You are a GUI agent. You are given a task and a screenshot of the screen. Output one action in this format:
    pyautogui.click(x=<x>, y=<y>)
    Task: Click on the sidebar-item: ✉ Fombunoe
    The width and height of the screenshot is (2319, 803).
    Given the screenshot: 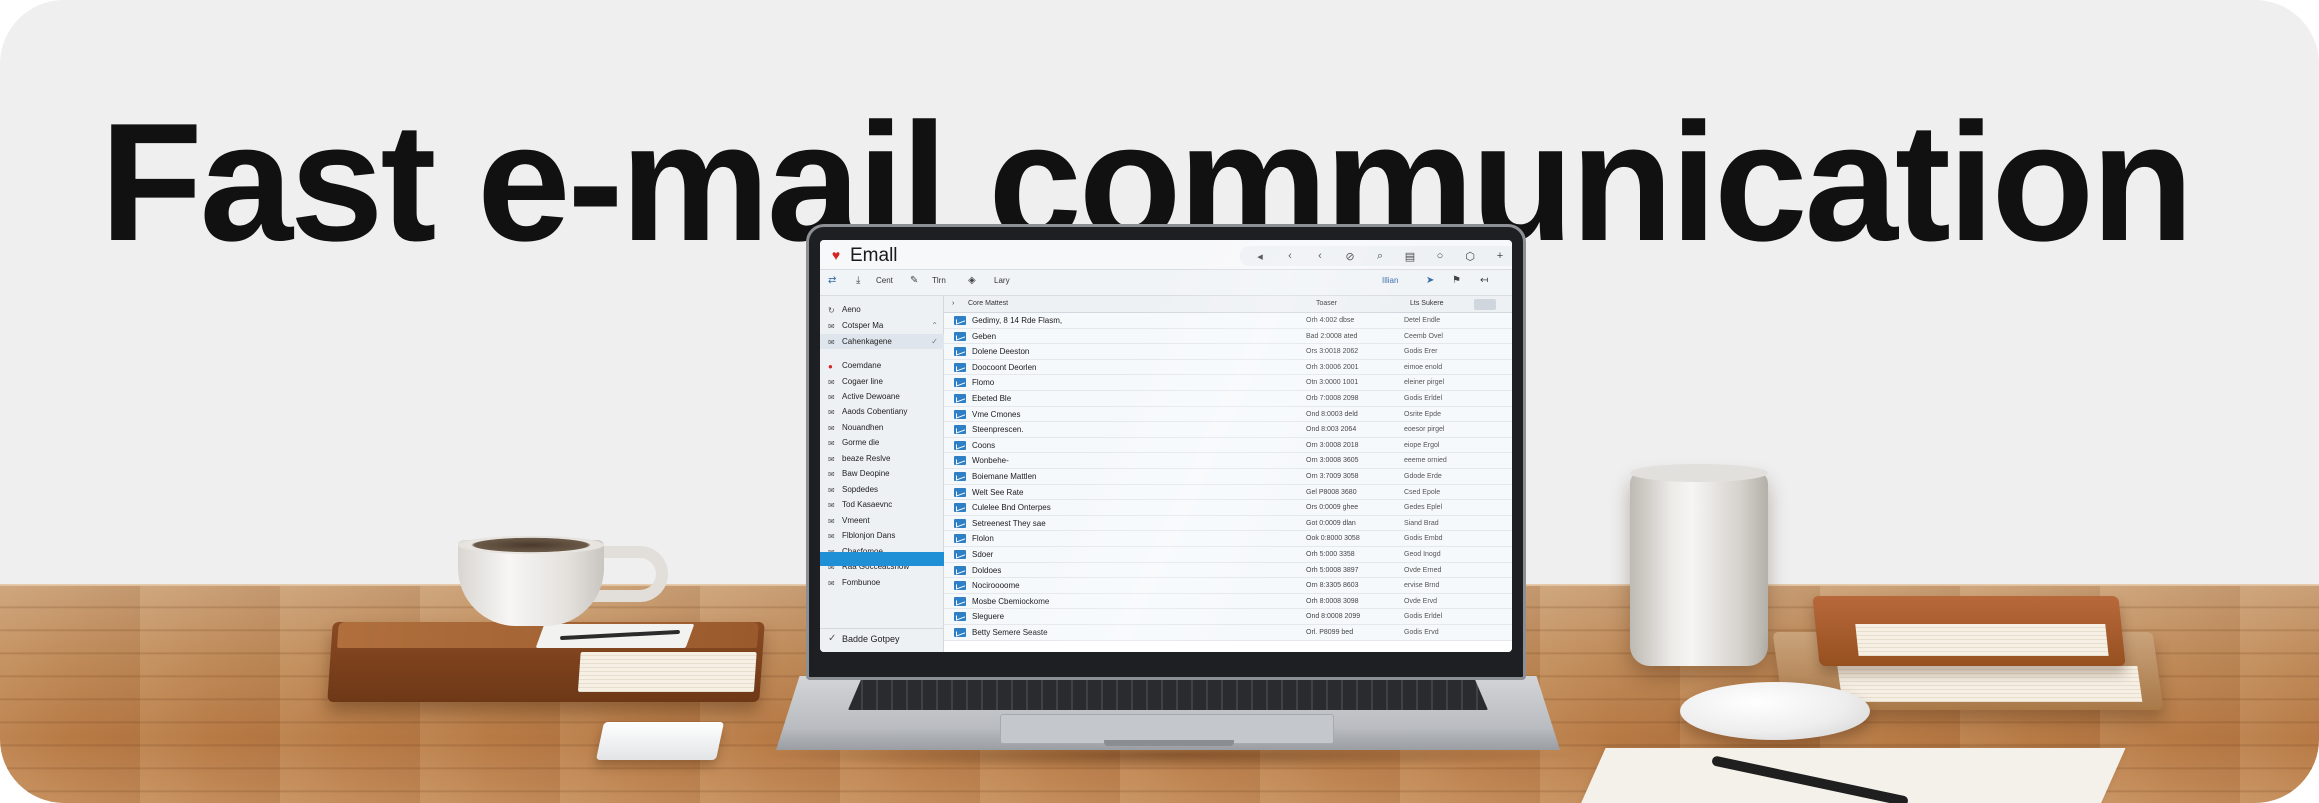 What is the action you would take?
    pyautogui.click(x=882, y=582)
    